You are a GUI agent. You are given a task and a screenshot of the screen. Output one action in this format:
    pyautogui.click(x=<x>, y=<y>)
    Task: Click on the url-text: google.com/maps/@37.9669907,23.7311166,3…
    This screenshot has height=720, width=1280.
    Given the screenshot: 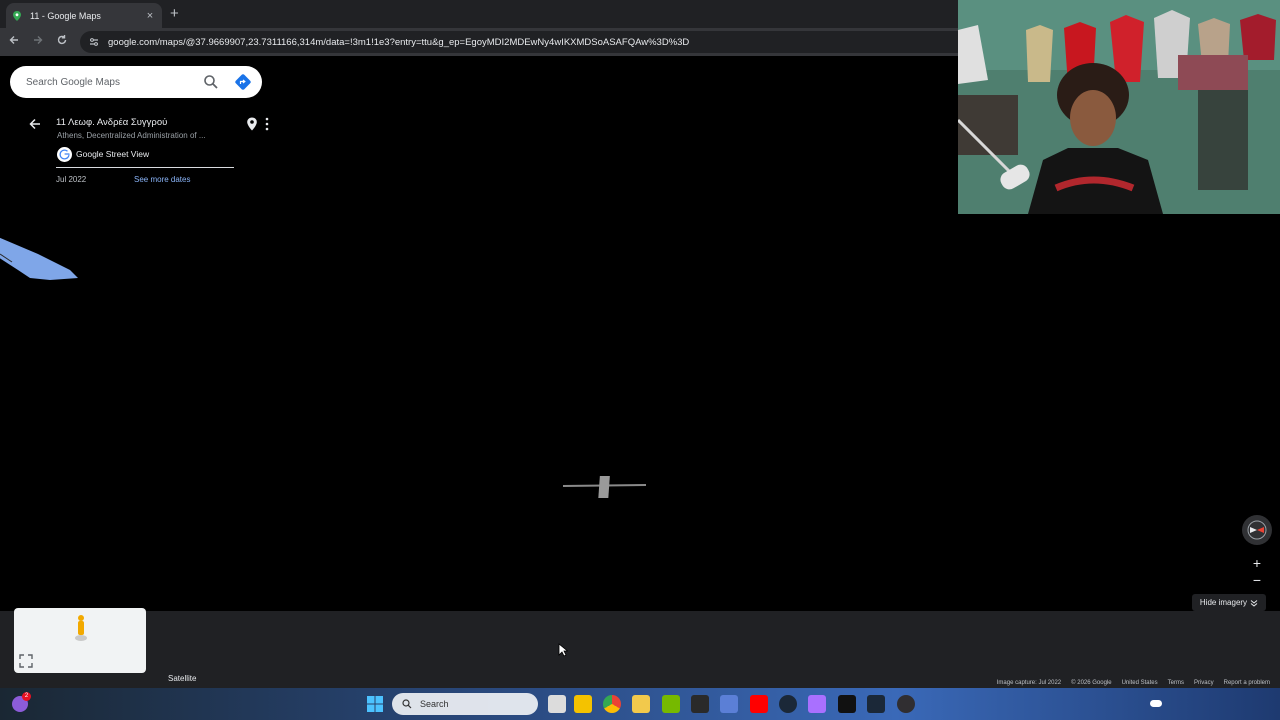 What is the action you would take?
    pyautogui.click(x=399, y=42)
    